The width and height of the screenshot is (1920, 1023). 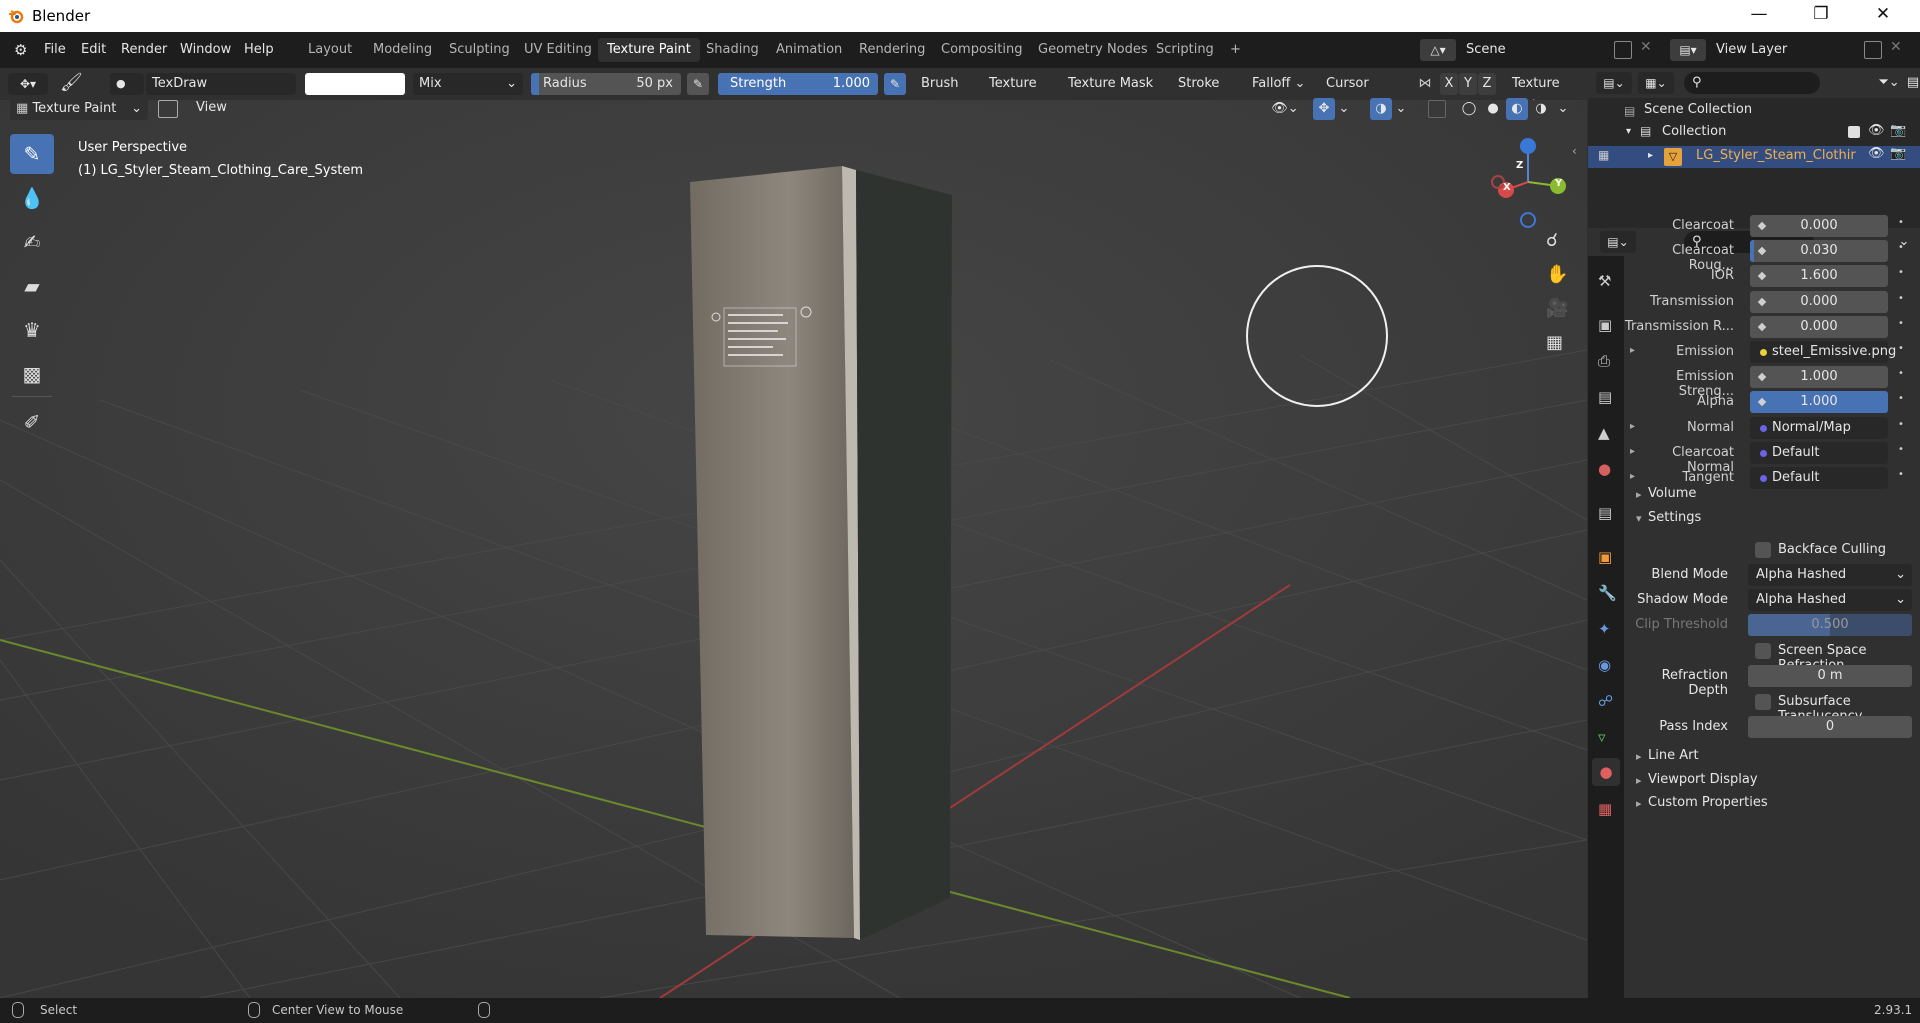 I want to click on stroke-menu: Stroke ⌄, so click(x=1205, y=93).